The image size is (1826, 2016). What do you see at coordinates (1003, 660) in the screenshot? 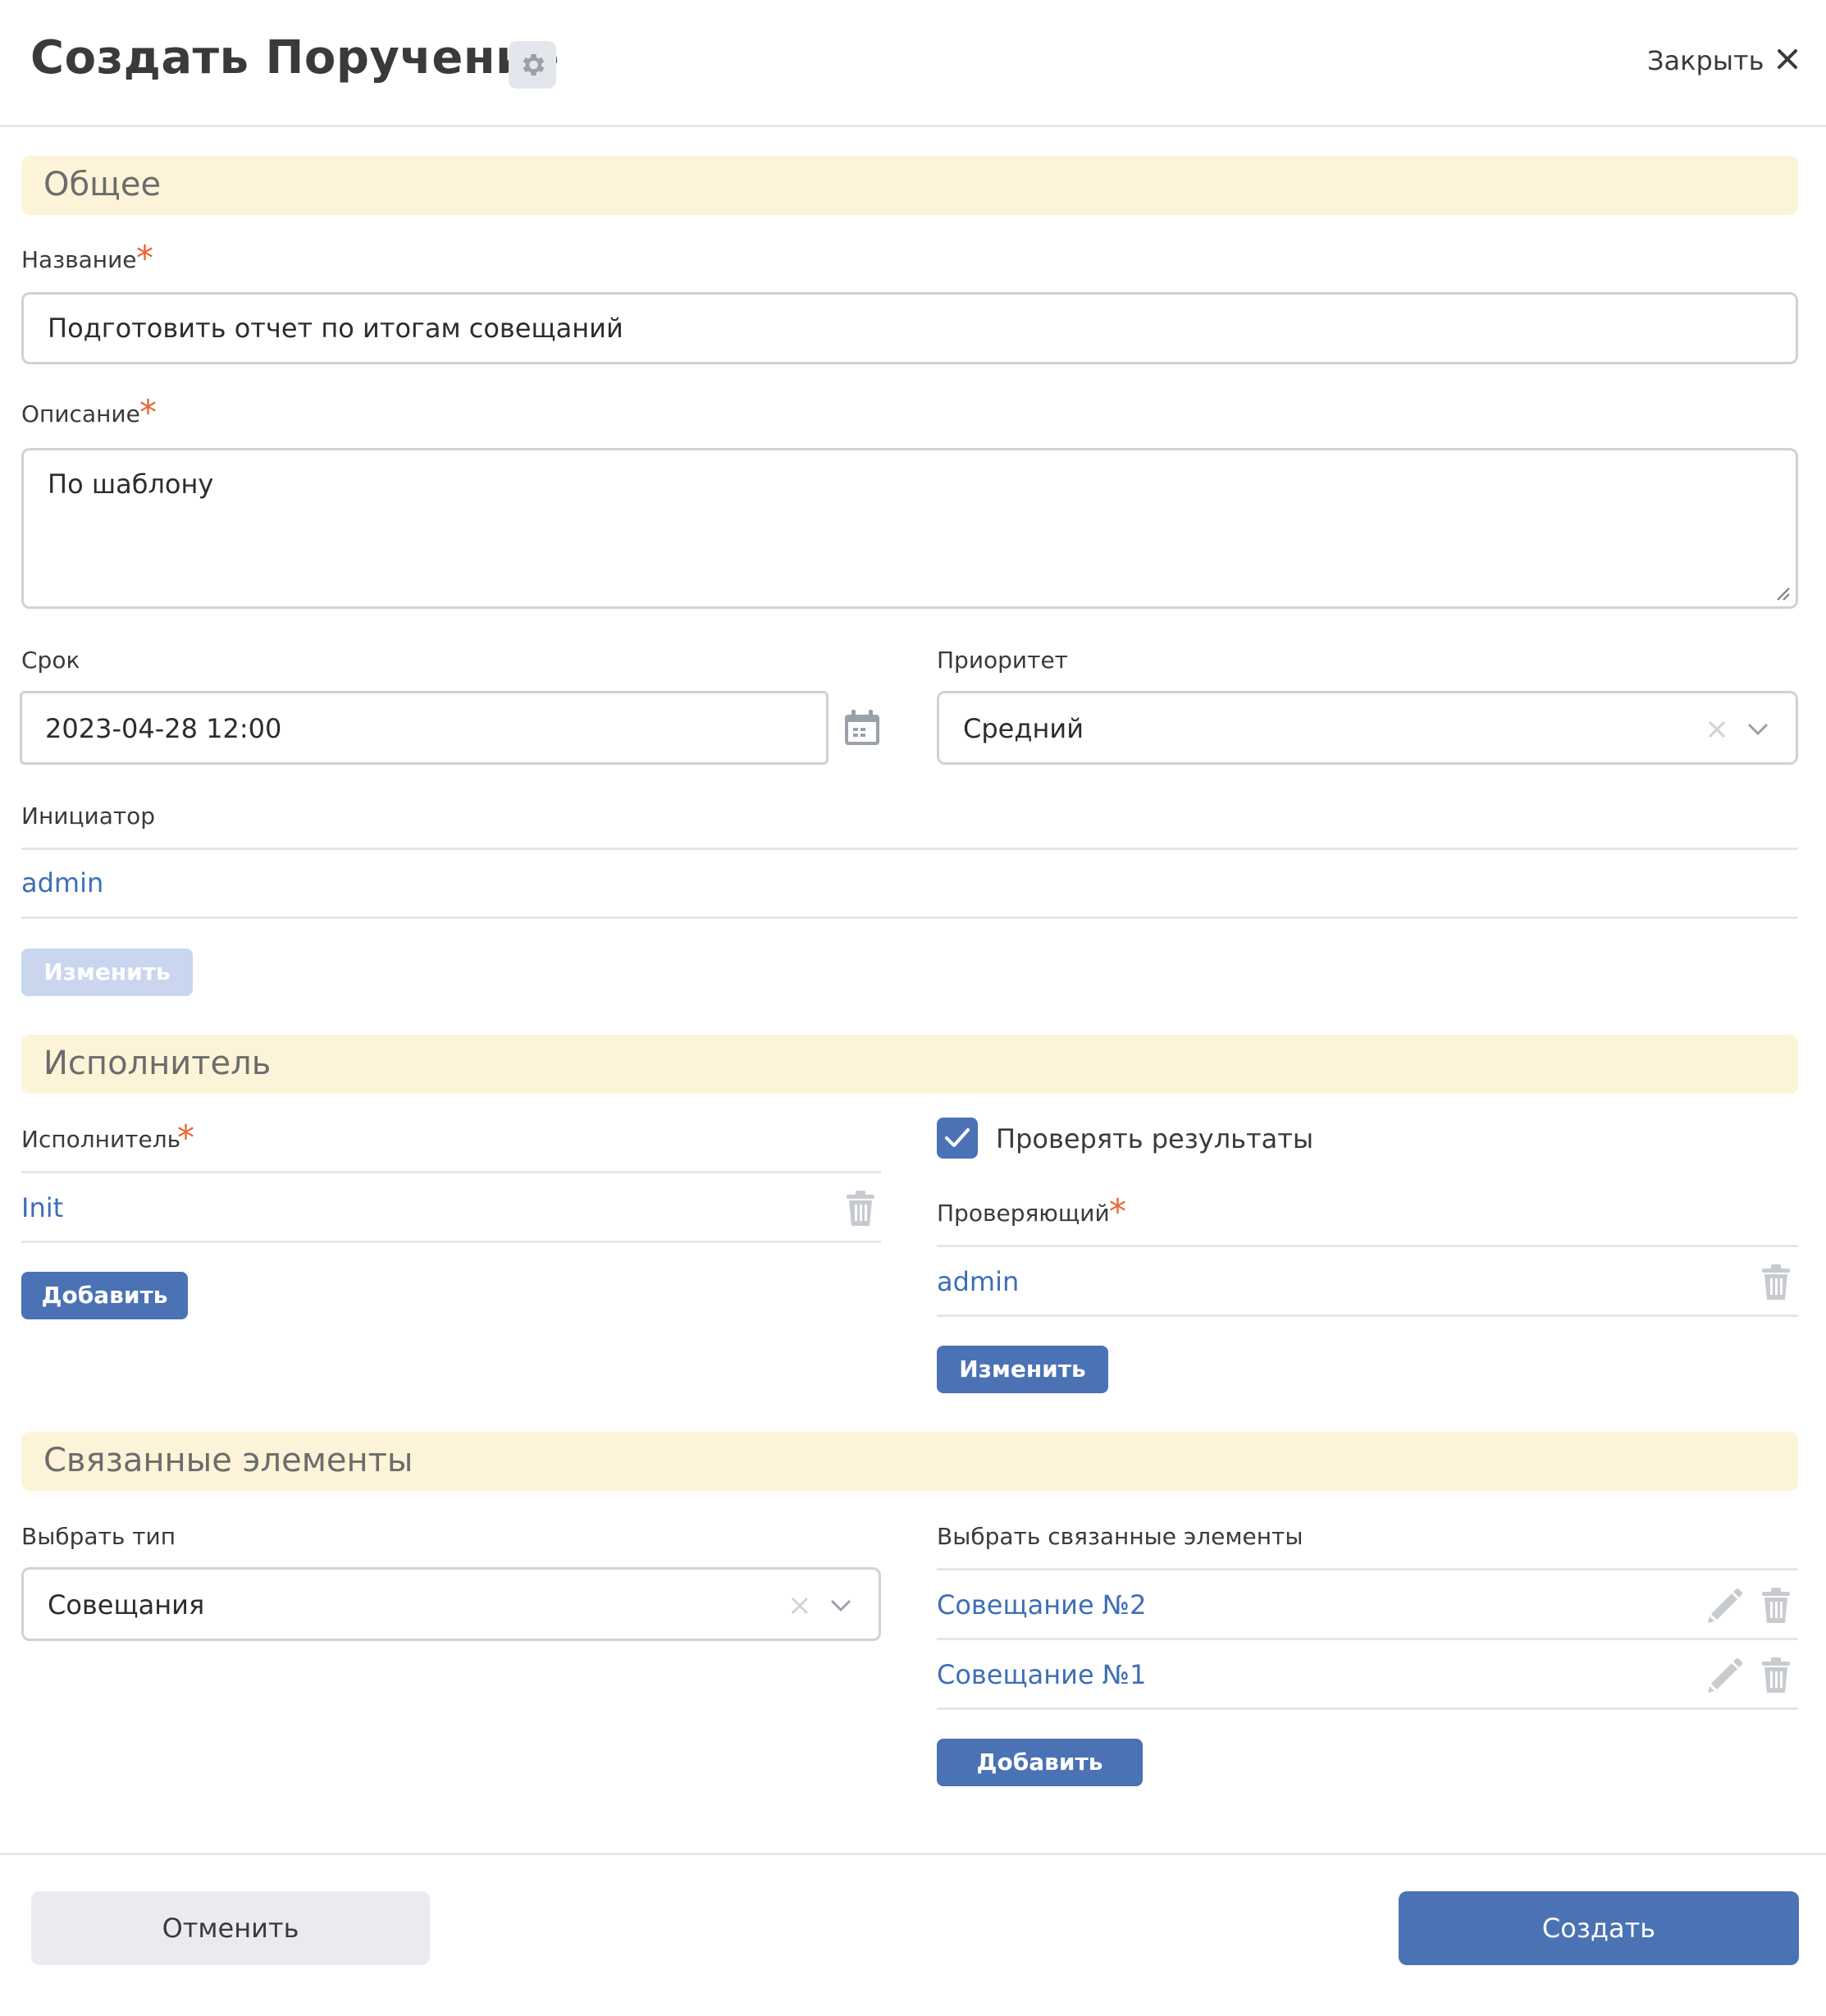
I see `priority-label: Приоритет` at bounding box center [1003, 660].